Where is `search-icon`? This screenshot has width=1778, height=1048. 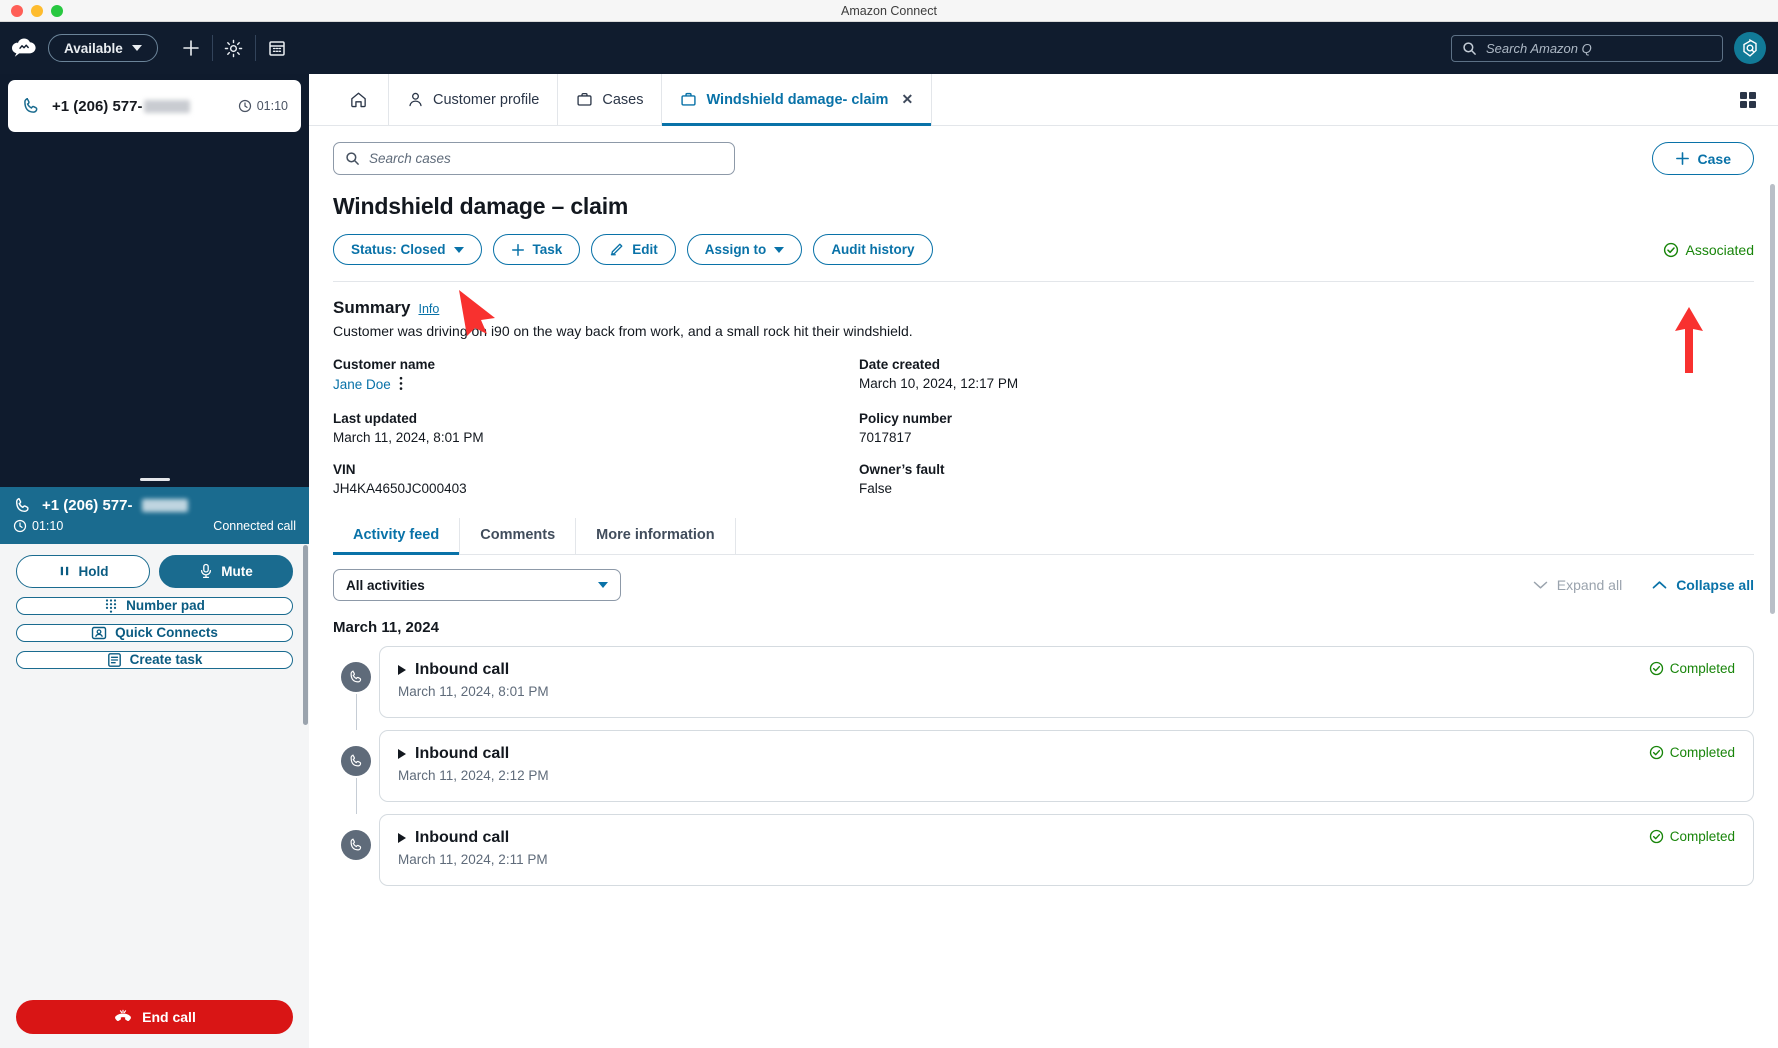
search-icon is located at coordinates (352, 158).